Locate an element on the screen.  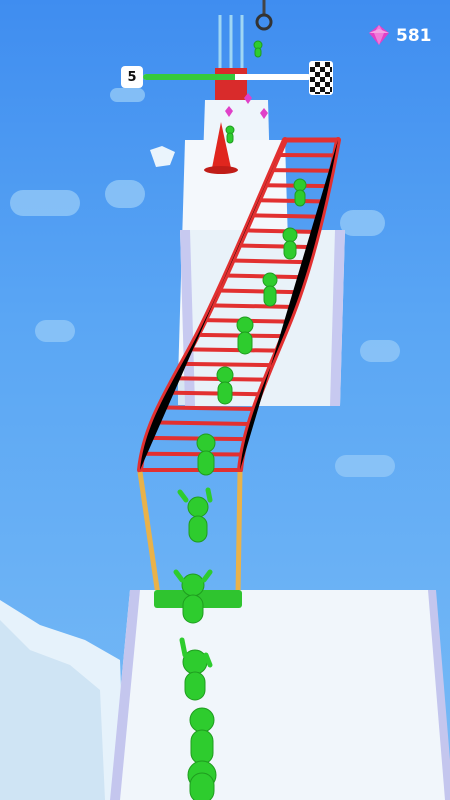
level-badge: 5 is located at coordinates (132, 77).